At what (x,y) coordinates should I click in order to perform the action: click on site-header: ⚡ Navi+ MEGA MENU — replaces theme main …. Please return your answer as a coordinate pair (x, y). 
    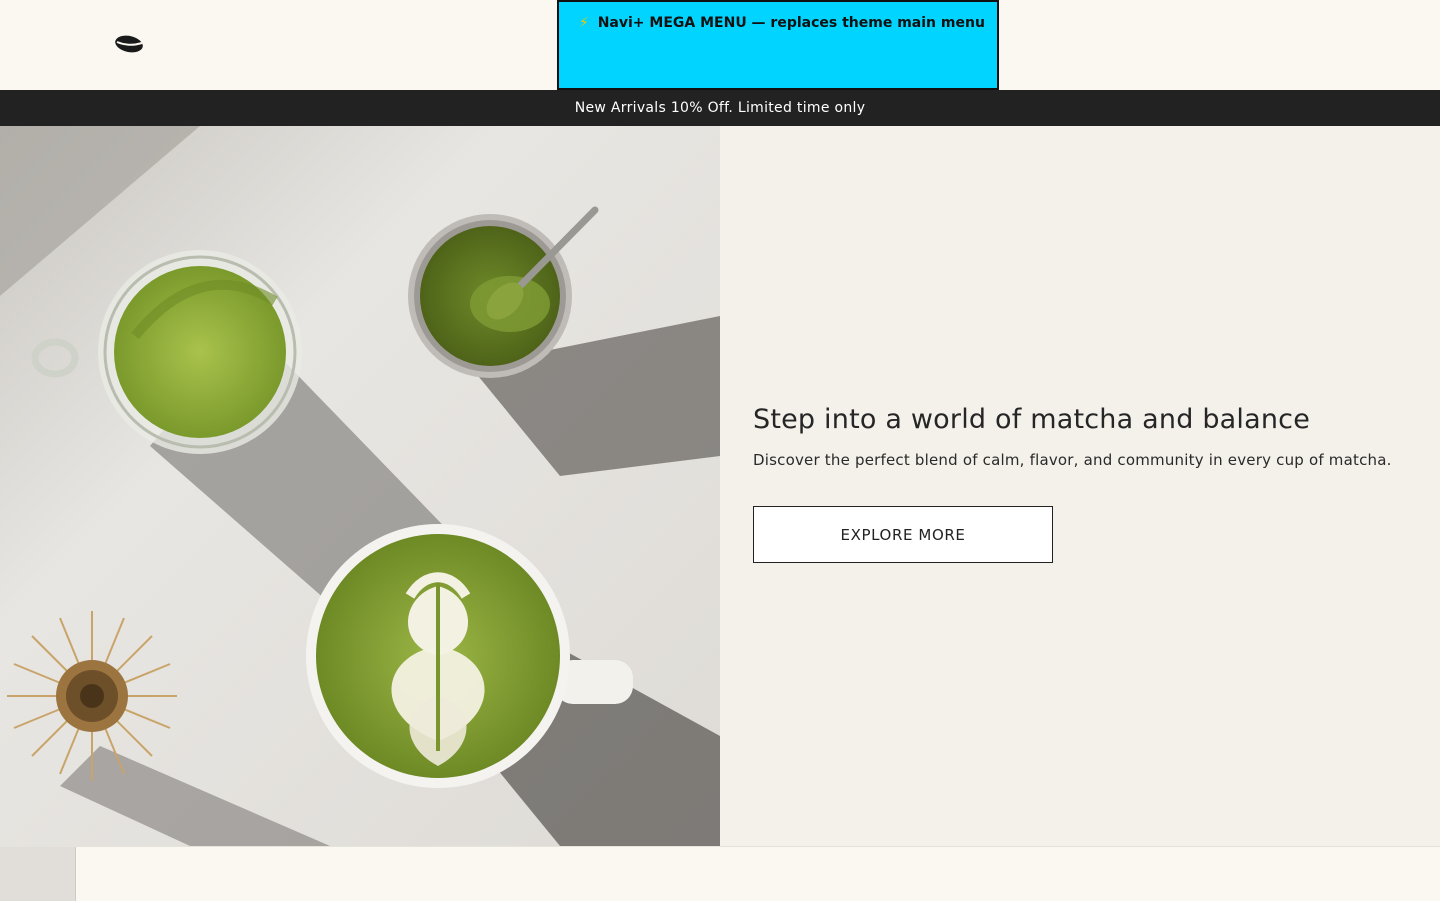
    Looking at the image, I should click on (720, 45).